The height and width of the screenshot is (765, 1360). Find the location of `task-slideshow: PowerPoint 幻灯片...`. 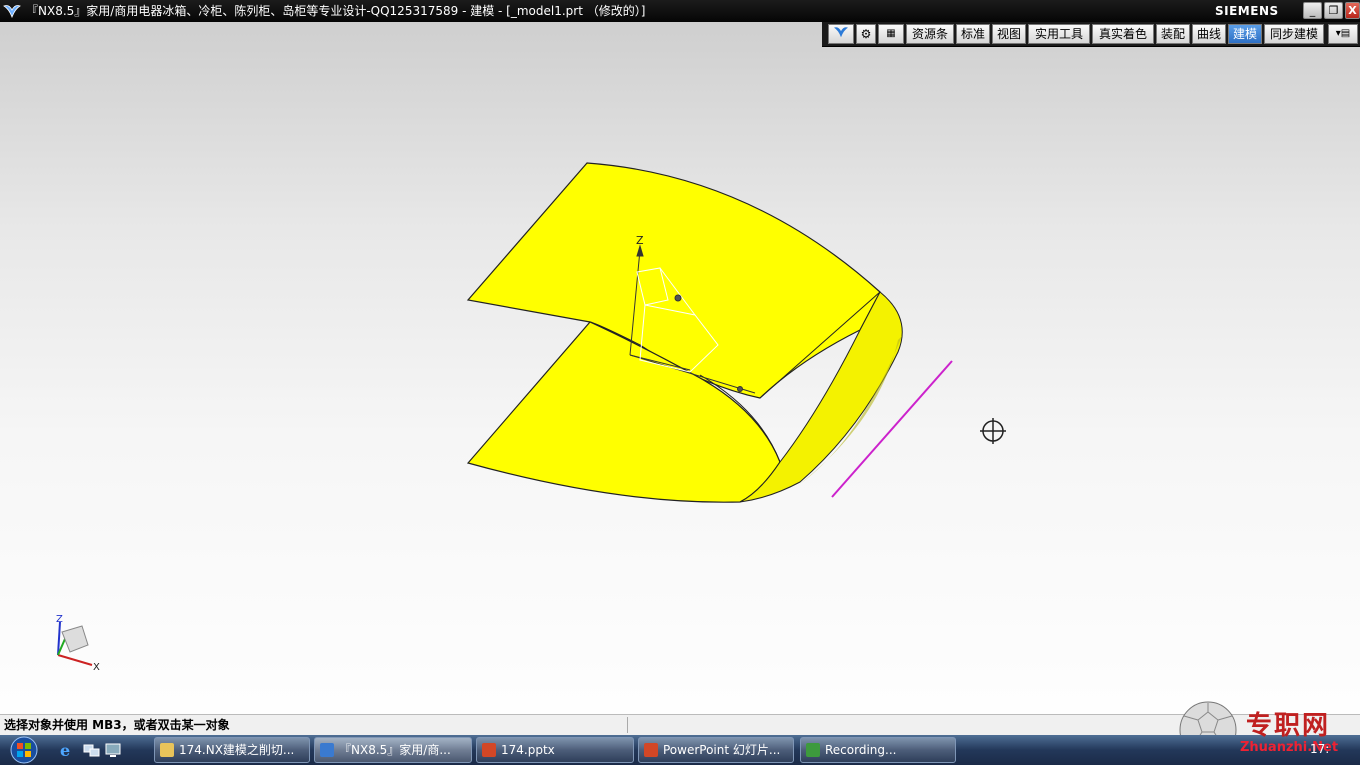

task-slideshow: PowerPoint 幻灯片... is located at coordinates (716, 750).